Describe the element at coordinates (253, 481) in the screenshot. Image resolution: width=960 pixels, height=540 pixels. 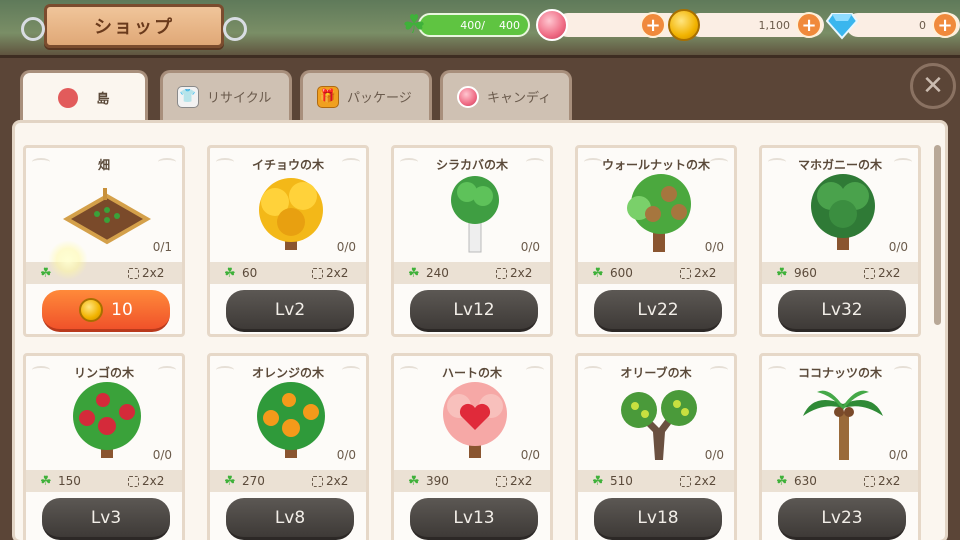
I see `clover-cost: 270` at that location.